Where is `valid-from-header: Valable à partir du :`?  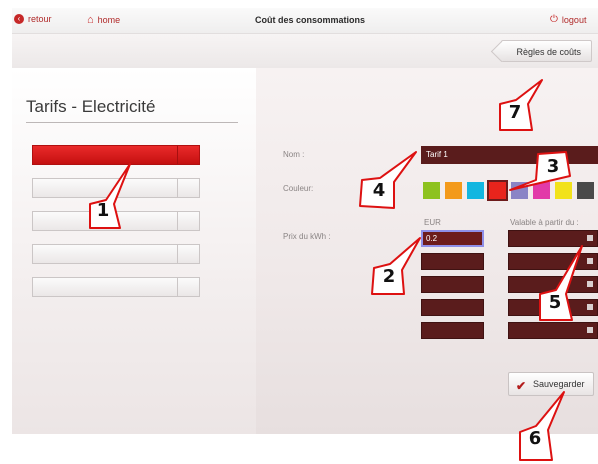
valid-from-header: Valable à partir du : is located at coordinates (544, 222).